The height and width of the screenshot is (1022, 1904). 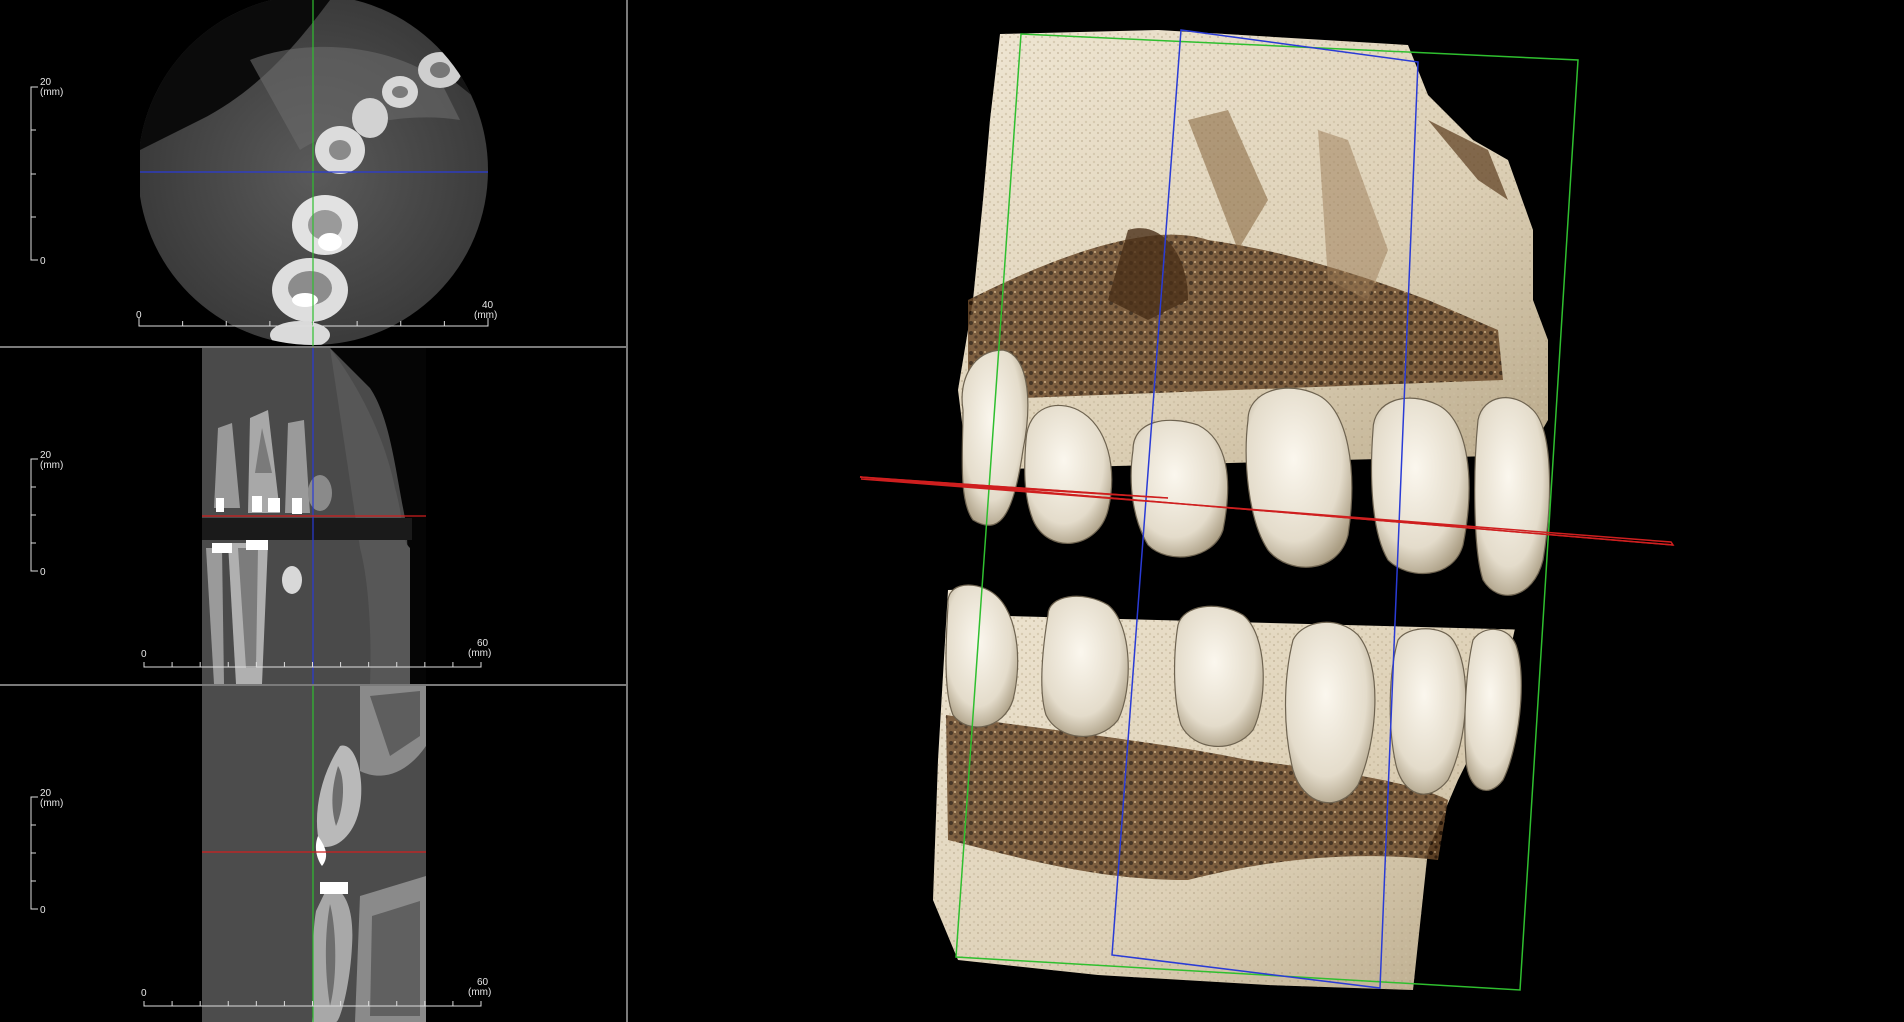 I want to click on sagittal-slice-svg: 20 (mm) 0 0 60 (mm), so click(x=313, y=854).